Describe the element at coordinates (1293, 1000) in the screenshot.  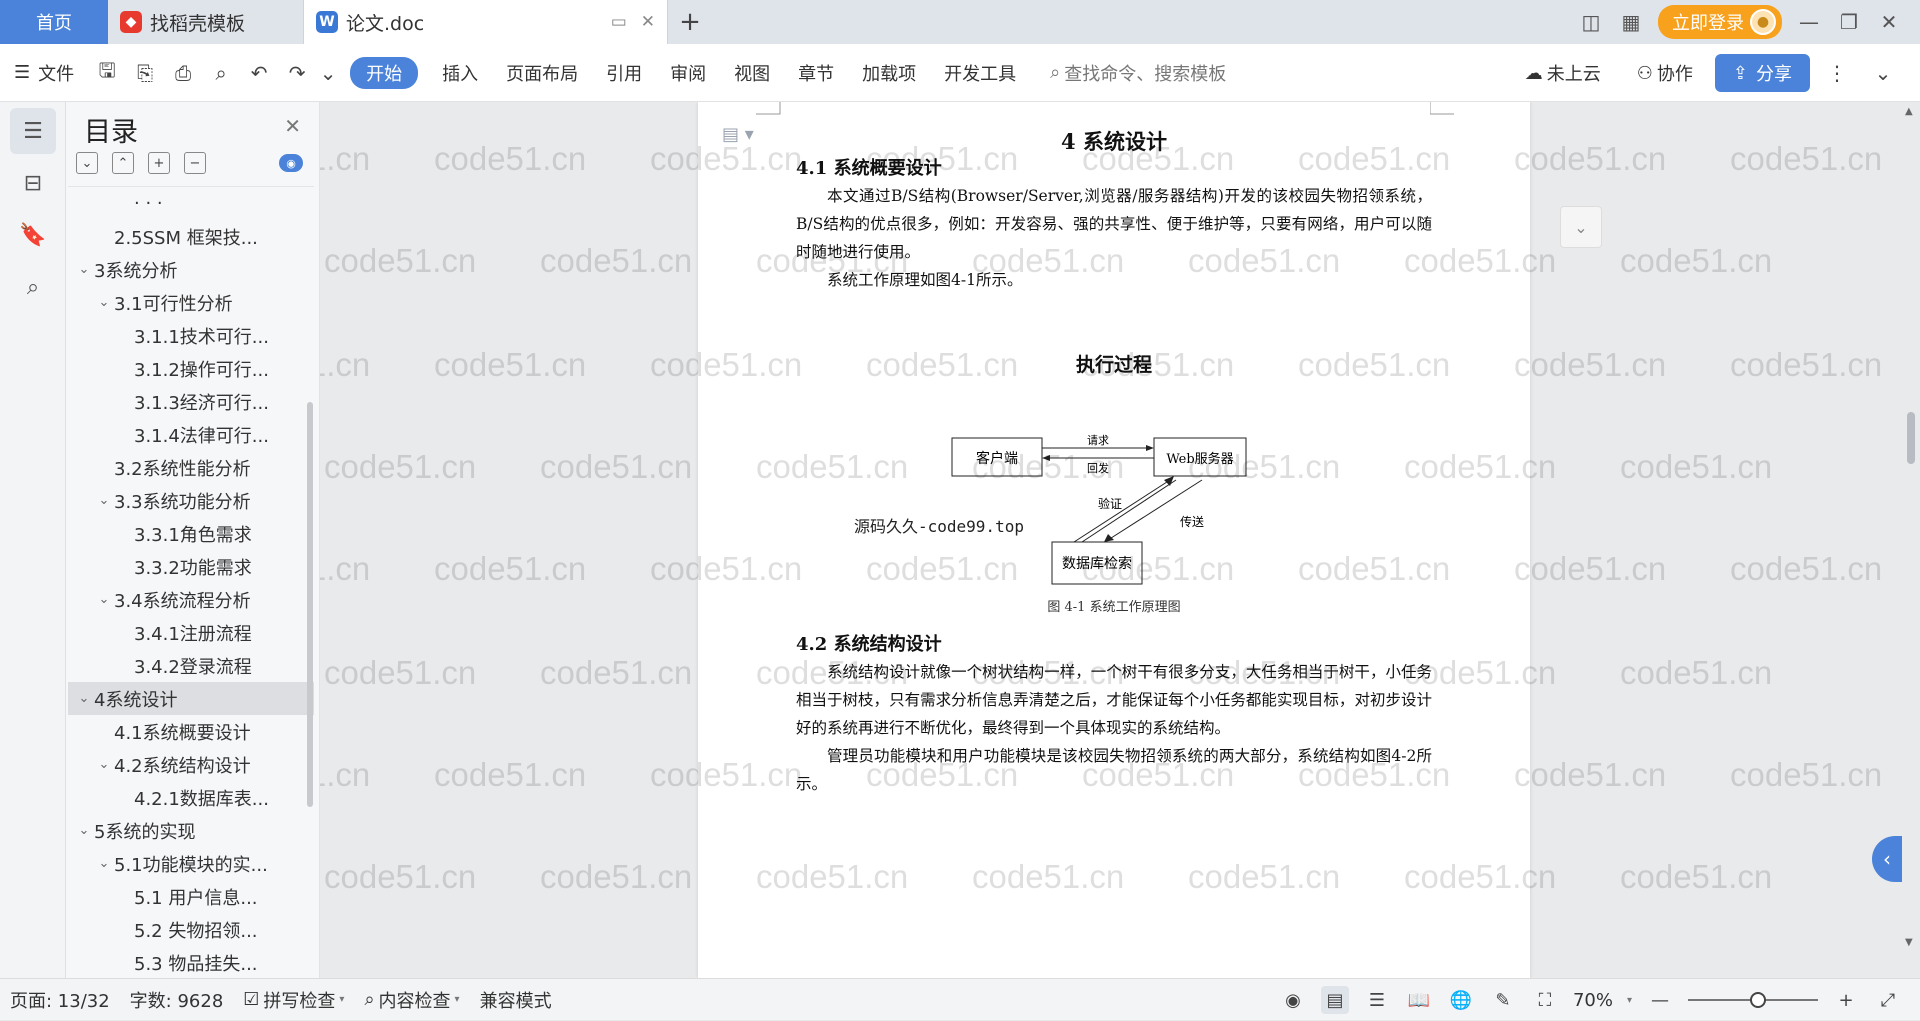
I see `eye-protect-icon: ◉` at that location.